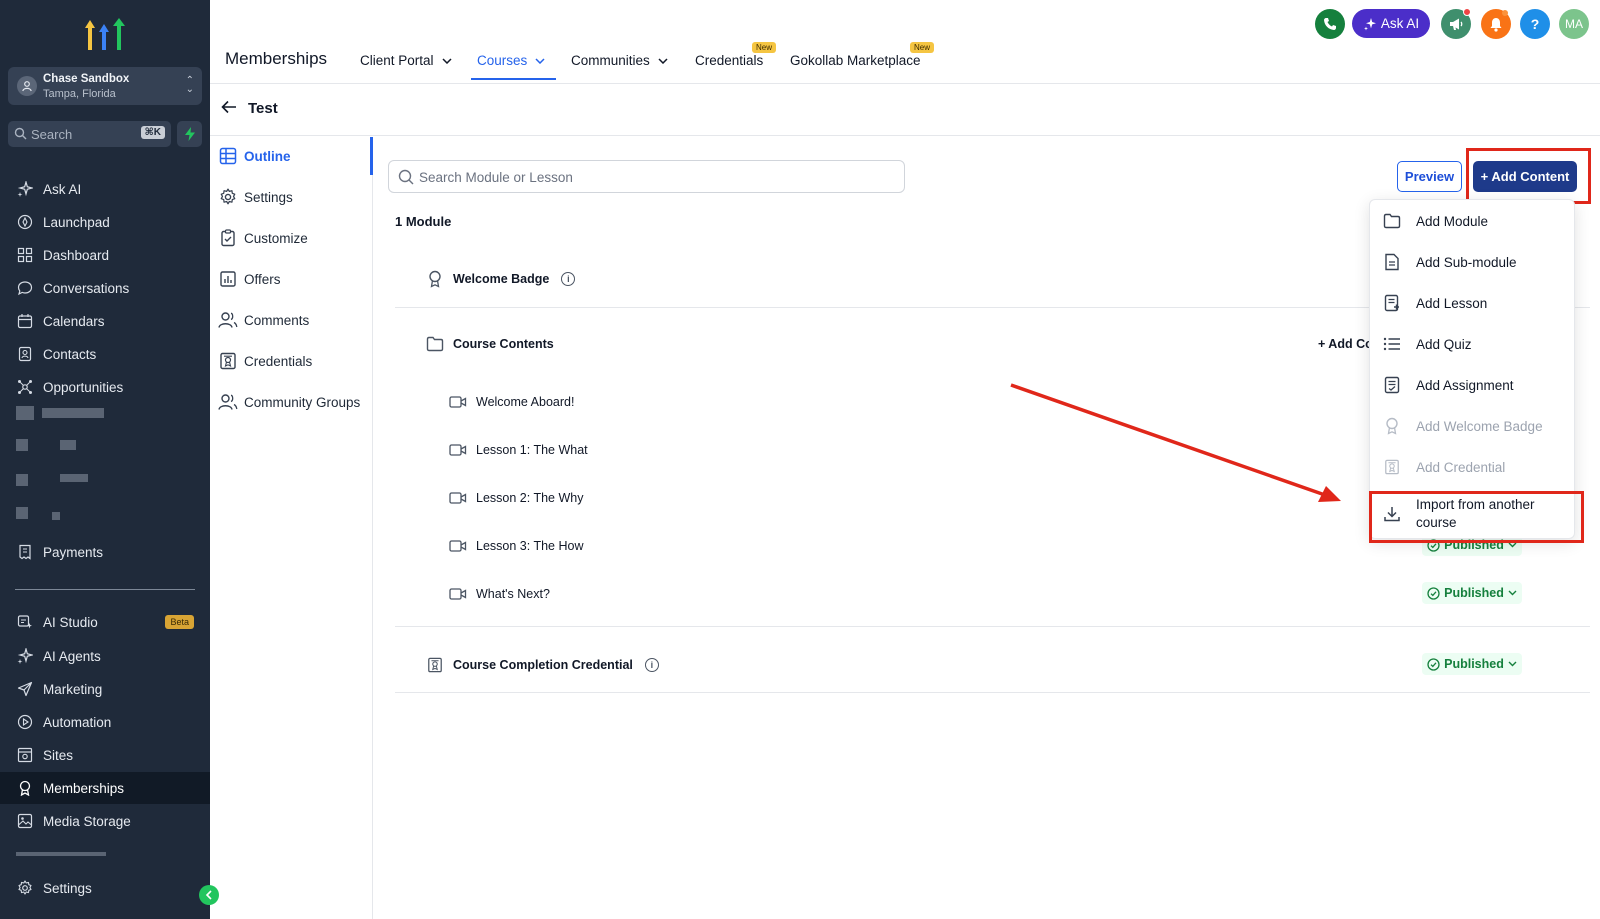 The height and width of the screenshot is (919, 1600). I want to click on nav-ask-ai: Ask AI, so click(105, 189).